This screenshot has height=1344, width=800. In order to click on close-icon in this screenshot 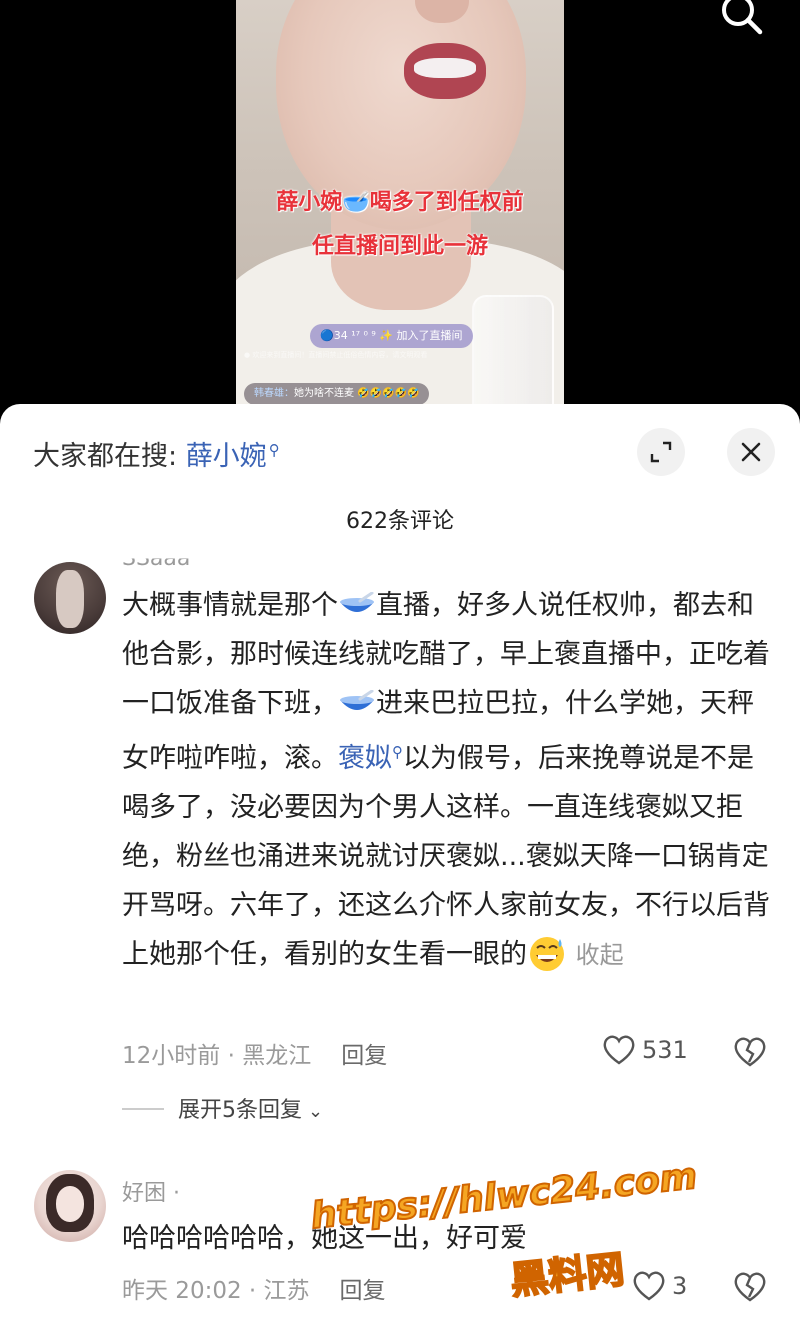, I will do `click(751, 452)`.